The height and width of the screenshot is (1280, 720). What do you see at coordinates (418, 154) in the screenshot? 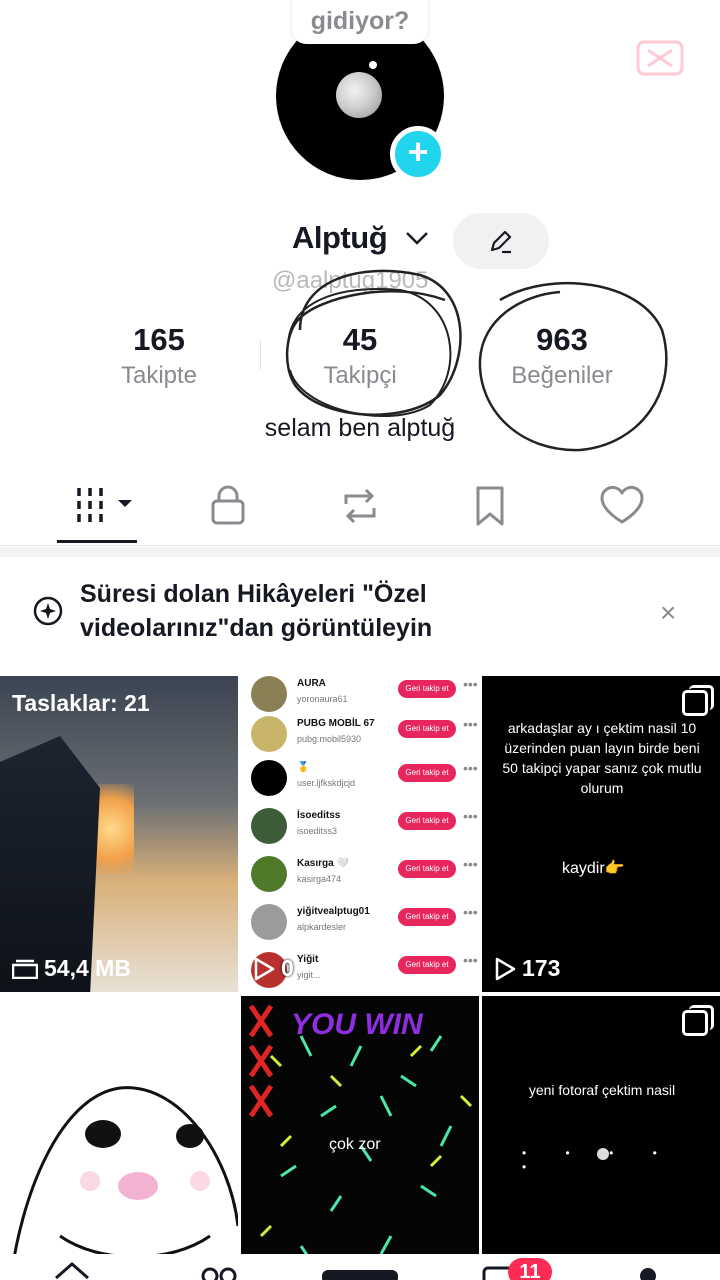
I see `add-story-button: +` at bounding box center [418, 154].